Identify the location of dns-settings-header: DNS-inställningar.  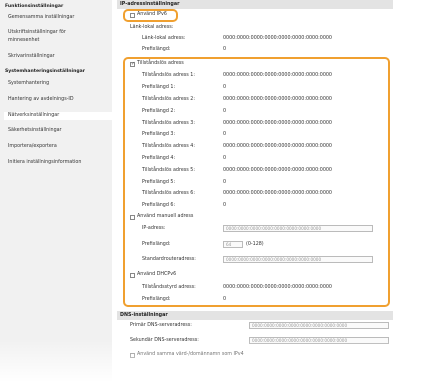
(255, 315).